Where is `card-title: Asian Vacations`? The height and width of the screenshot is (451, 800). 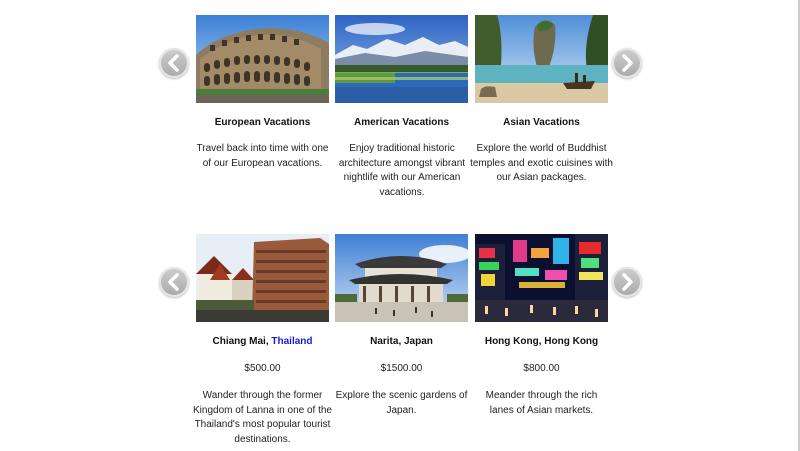
card-title: Asian Vacations is located at coordinates (541, 122).